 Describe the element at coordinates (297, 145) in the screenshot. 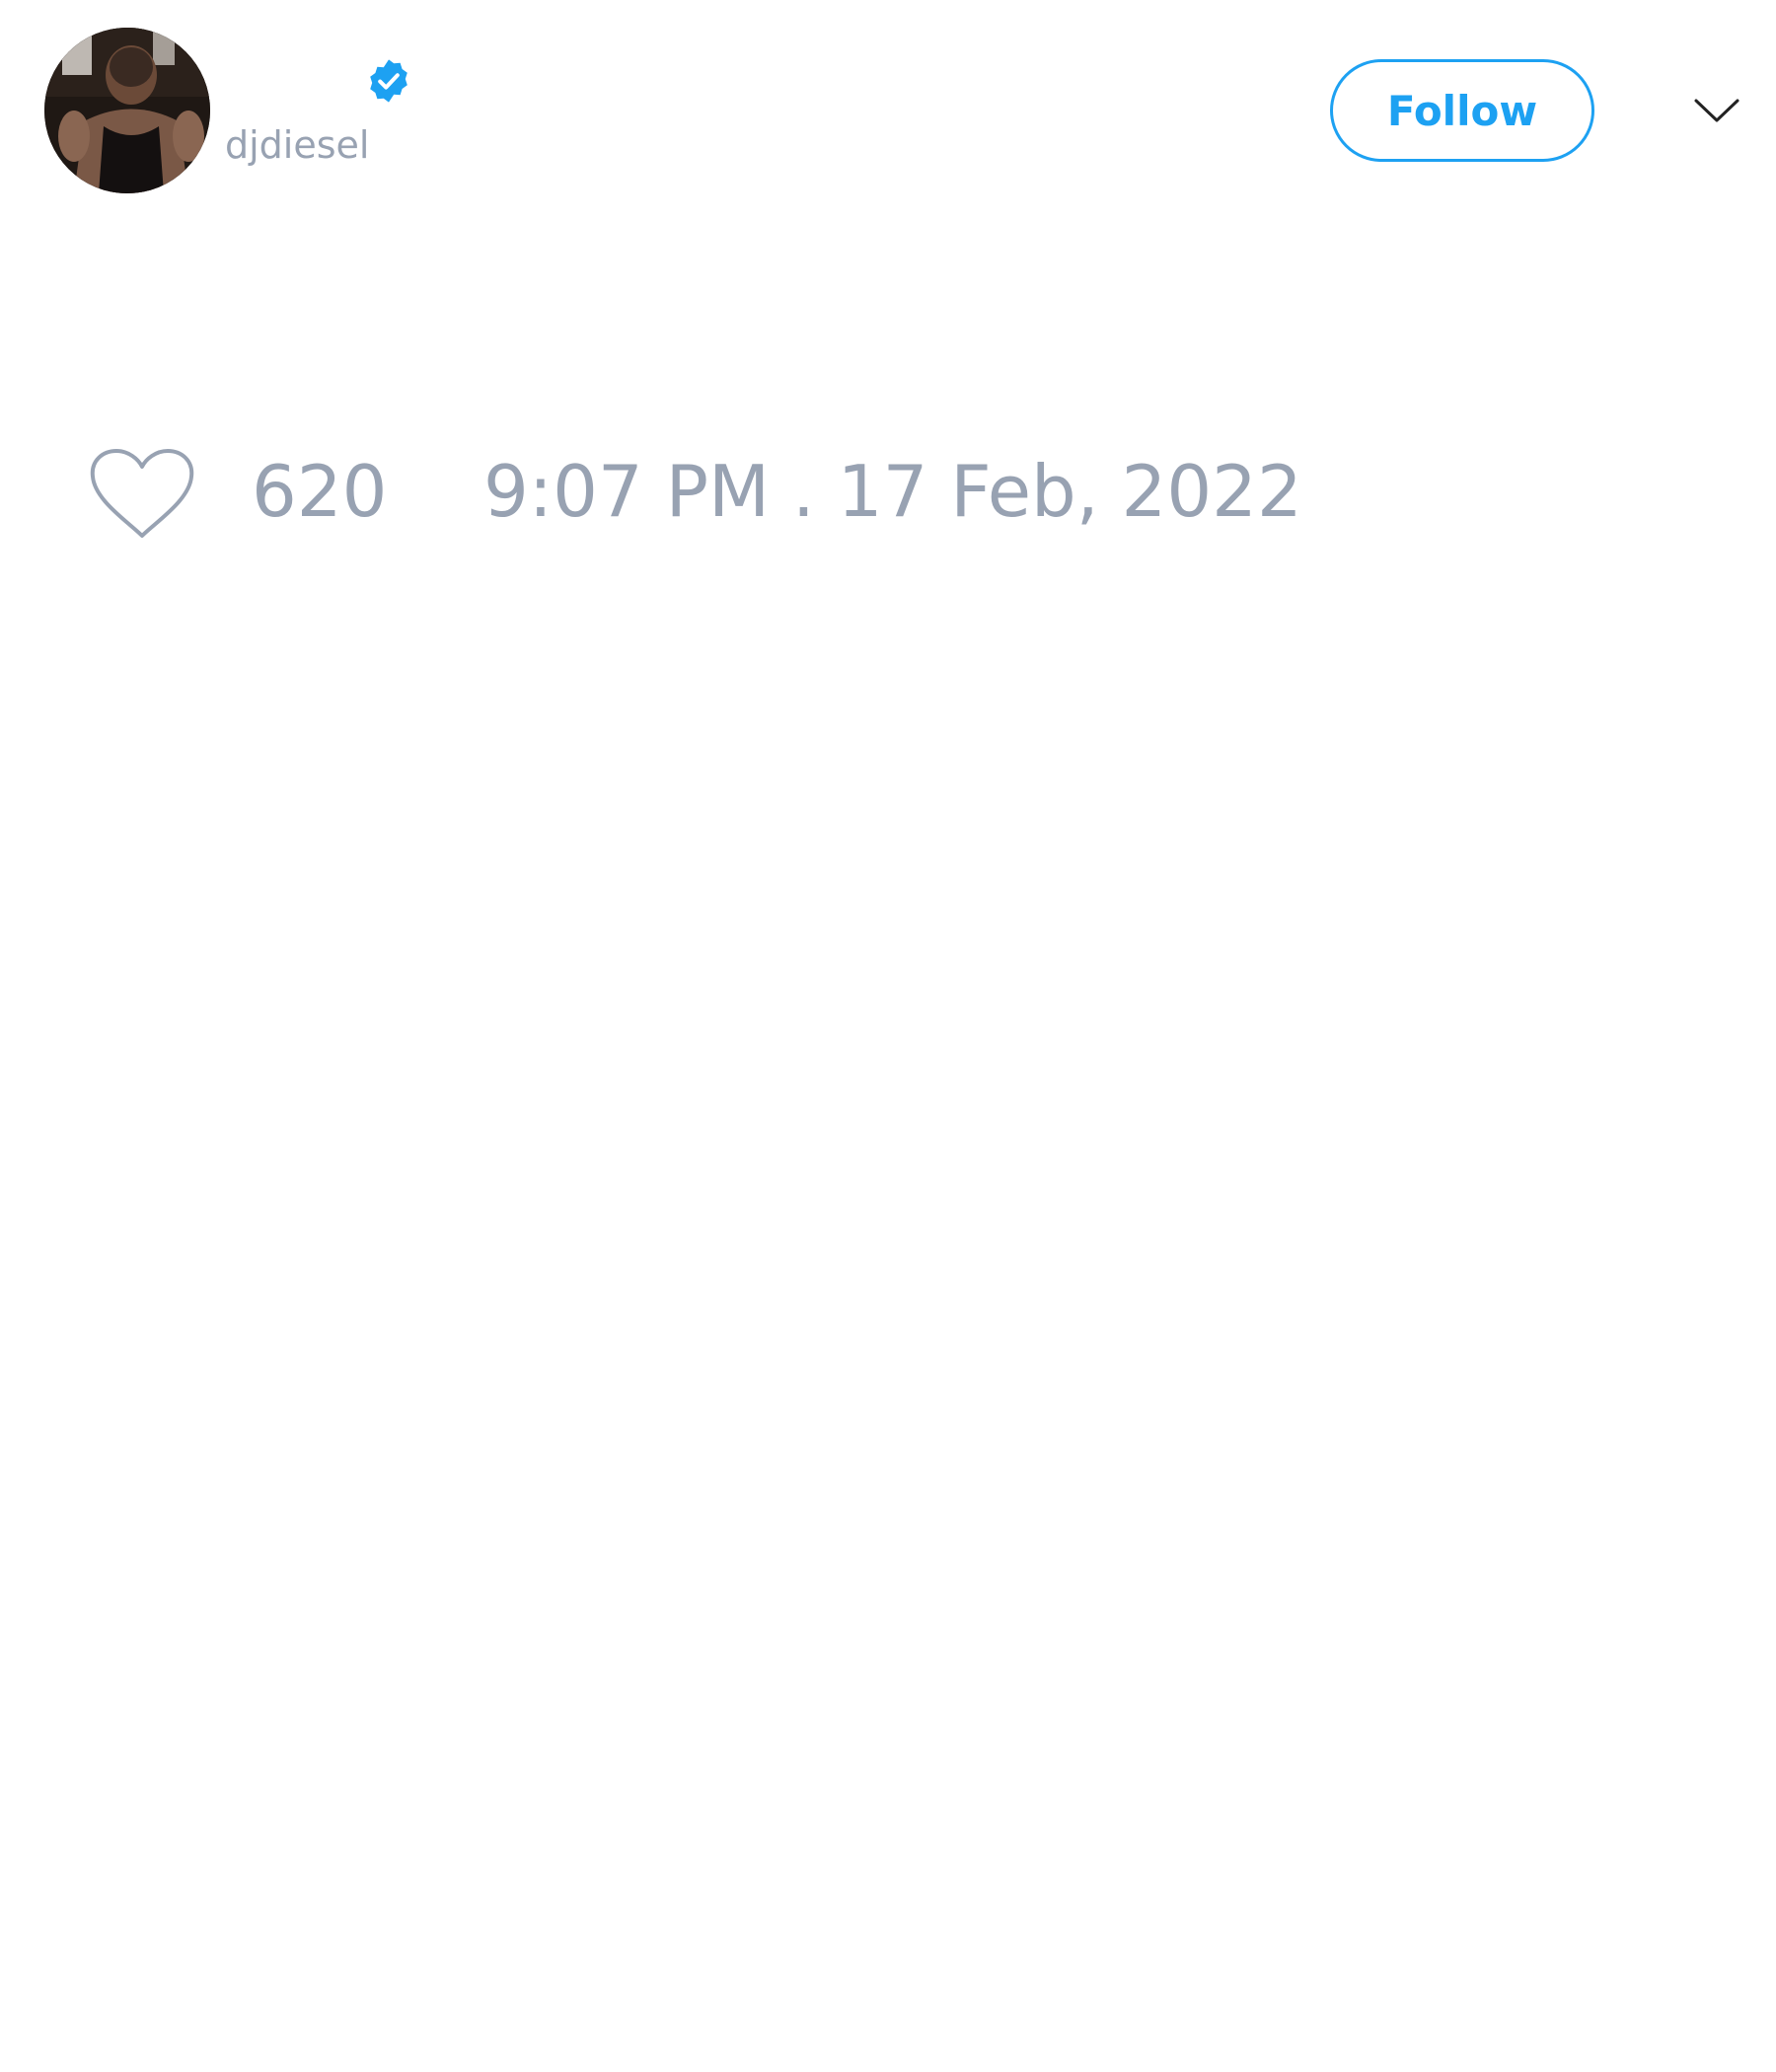

I see `author-handle: djdiesel` at that location.